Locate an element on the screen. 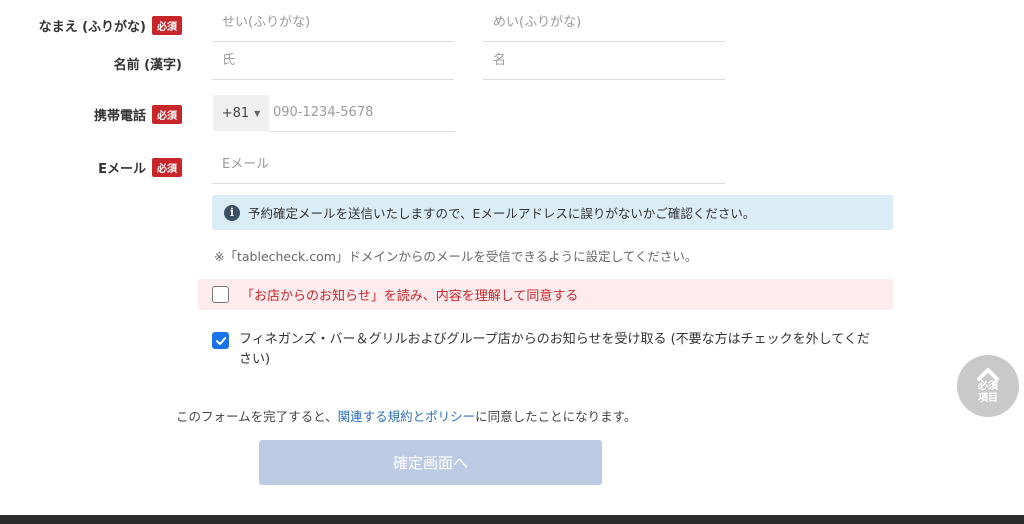 This screenshot has width=1024, height=524. required-fields-scroll-button: 必須 項目 is located at coordinates (988, 386).